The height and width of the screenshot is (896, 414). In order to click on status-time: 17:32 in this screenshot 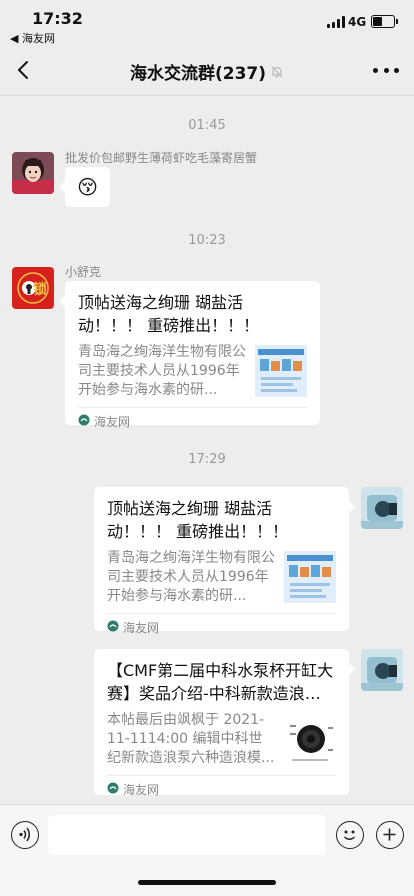, I will do `click(57, 18)`.